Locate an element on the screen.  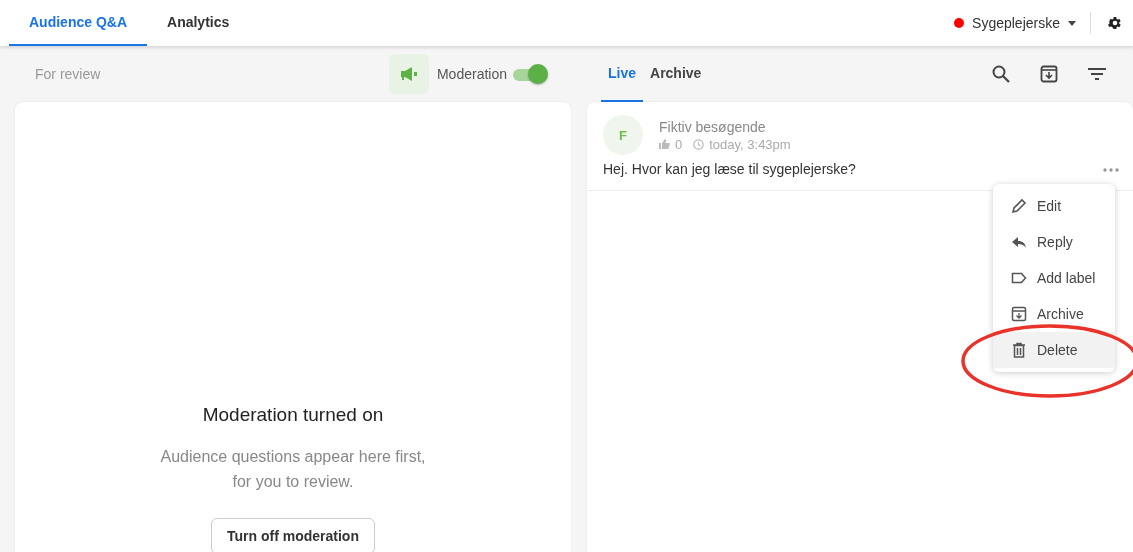
archive-box-icon is located at coordinates (1019, 314).